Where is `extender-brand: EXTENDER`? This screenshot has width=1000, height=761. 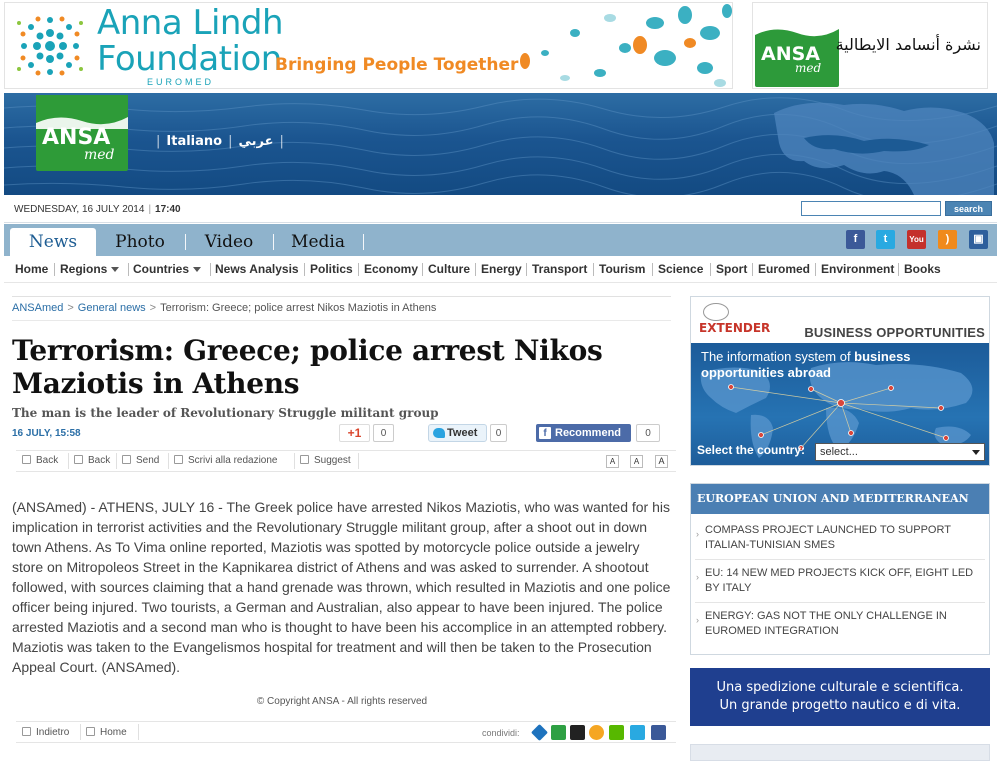
extender-brand: EXTENDER is located at coordinates (735, 328).